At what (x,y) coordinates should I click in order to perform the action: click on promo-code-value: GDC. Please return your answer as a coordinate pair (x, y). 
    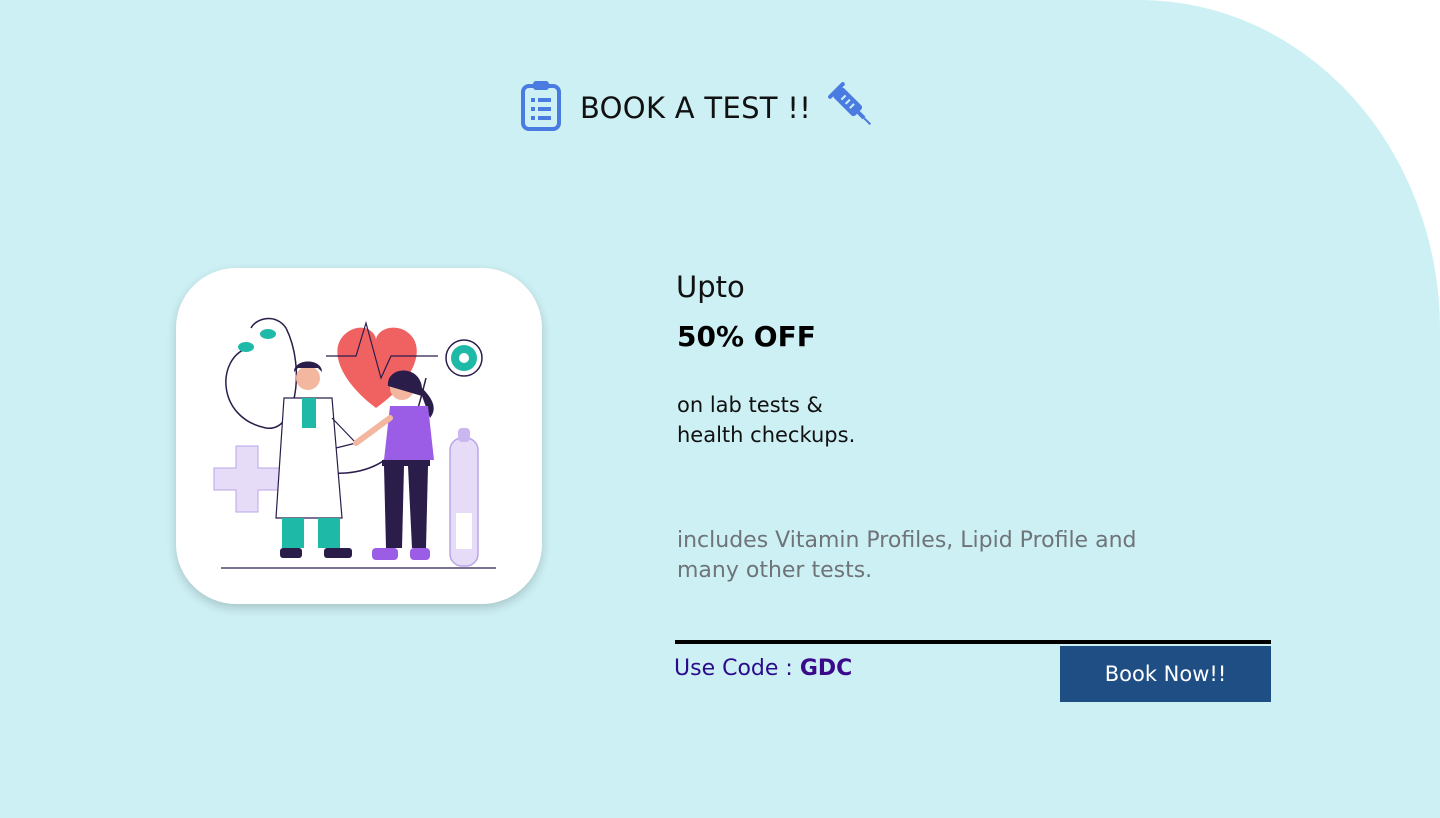
    Looking at the image, I should click on (826, 668).